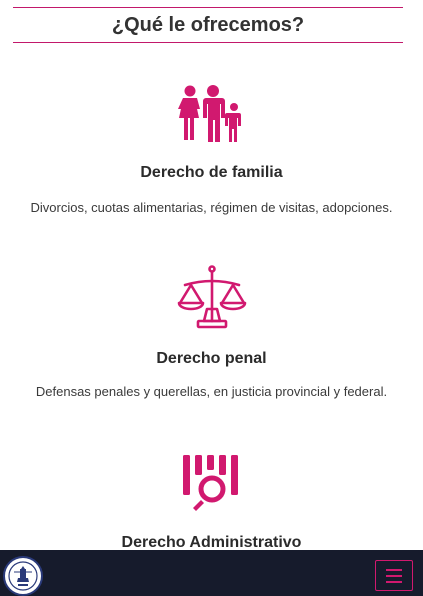 The height and width of the screenshot is (596, 423). I want to click on scales-of-justice-icon, so click(211, 297).